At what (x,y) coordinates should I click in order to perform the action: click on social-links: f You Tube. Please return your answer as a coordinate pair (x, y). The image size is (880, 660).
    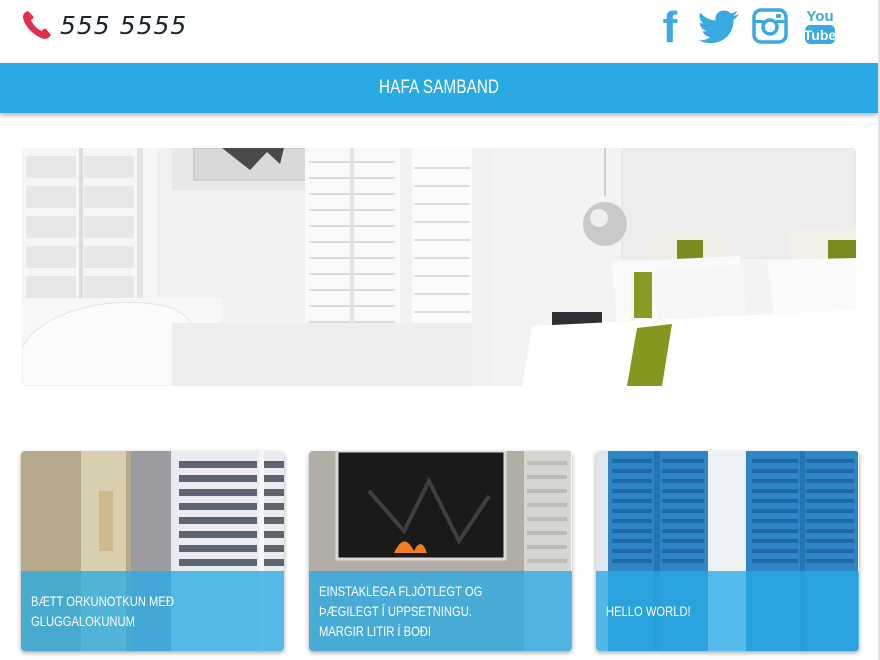
    Looking at the image, I should click on (742, 26).